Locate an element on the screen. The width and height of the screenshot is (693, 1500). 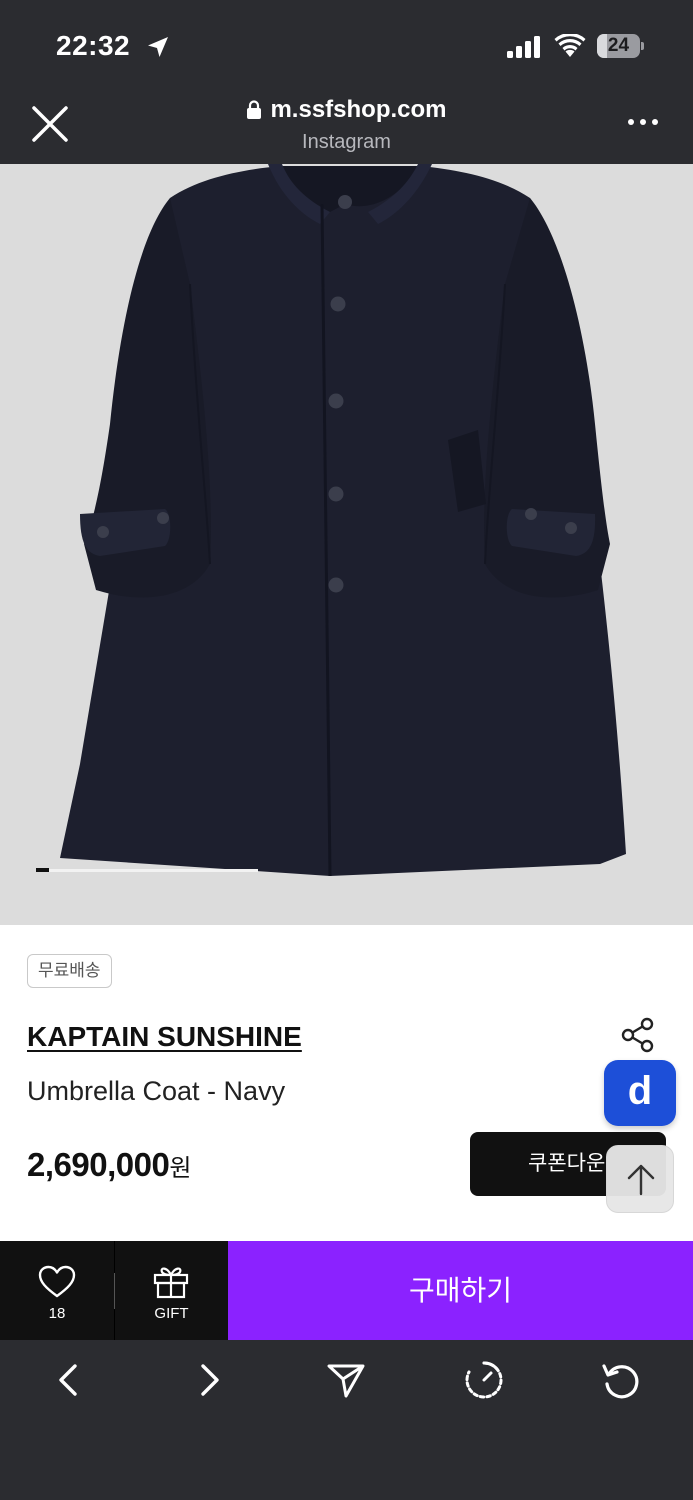
lock-icon is located at coordinates (254, 109).